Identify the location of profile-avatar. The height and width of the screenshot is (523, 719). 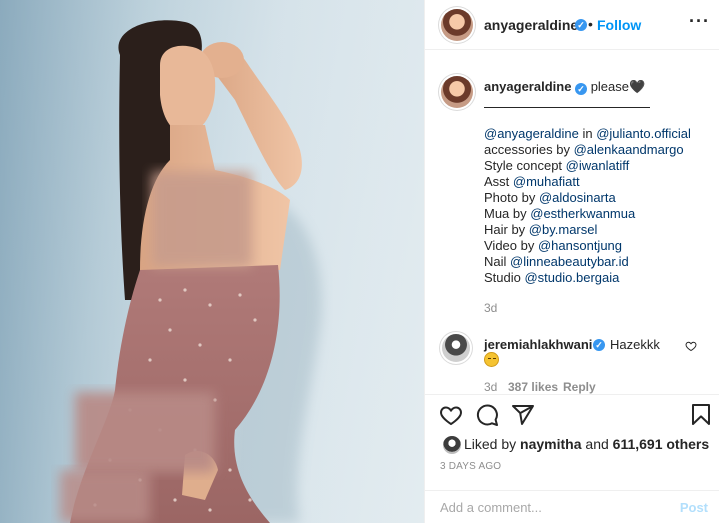
(457, 25).